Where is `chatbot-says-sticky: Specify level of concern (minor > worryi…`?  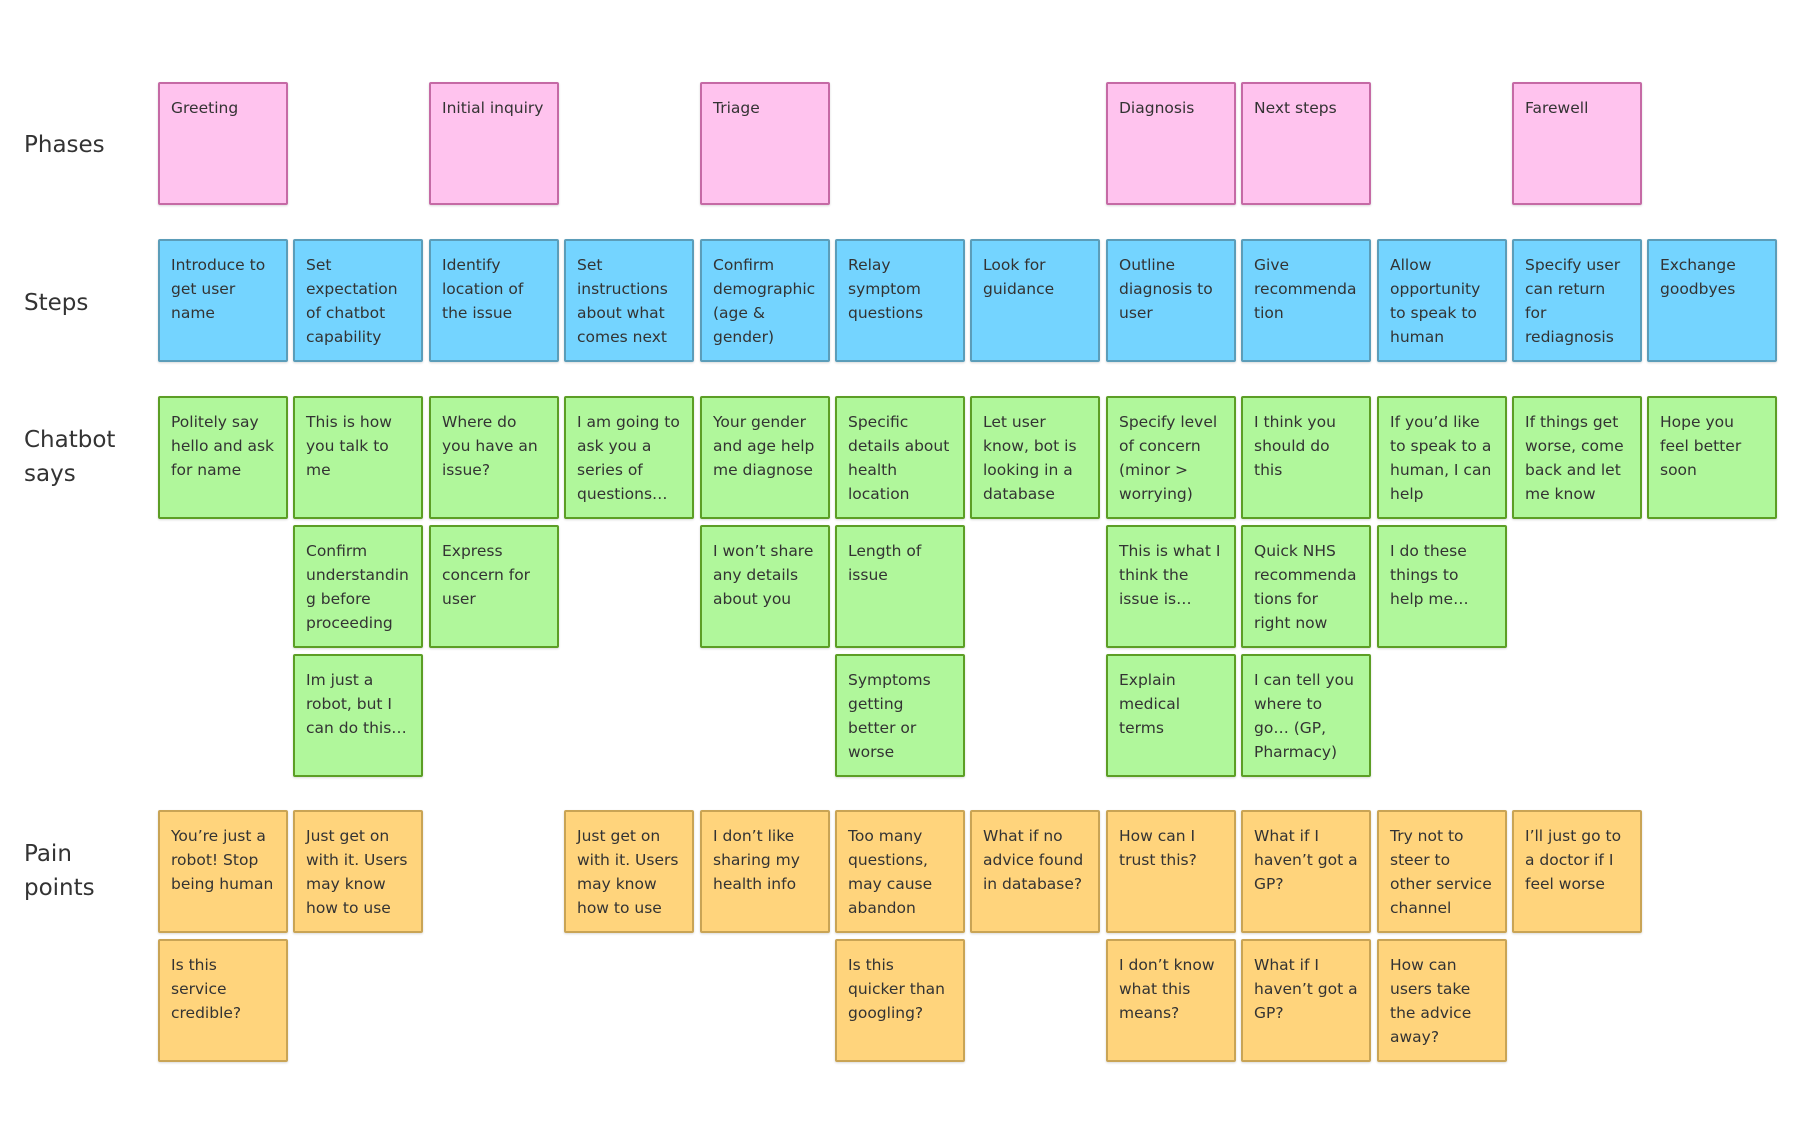
chatbot-says-sticky: Specify level of concern (minor > worryi… is located at coordinates (1171, 457).